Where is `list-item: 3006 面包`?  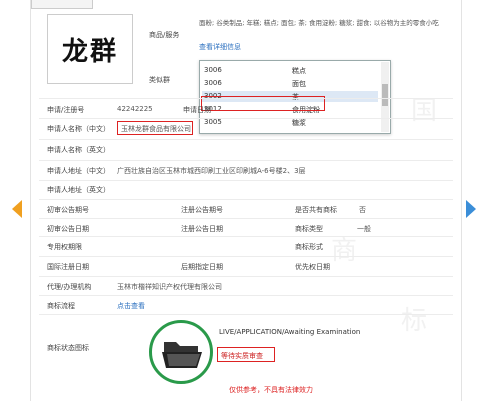
list-item: 3006 面包 is located at coordinates (290, 83).